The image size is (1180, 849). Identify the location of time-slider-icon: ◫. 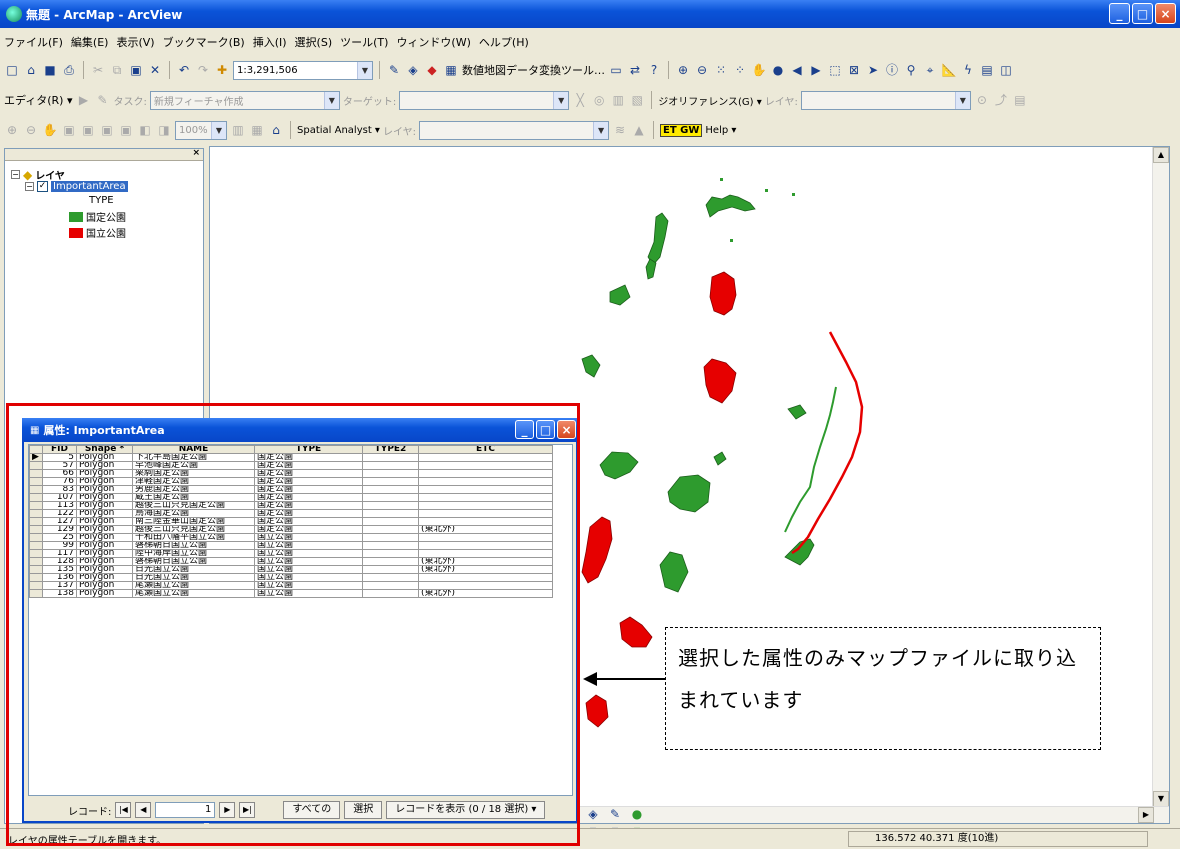
(1006, 70).